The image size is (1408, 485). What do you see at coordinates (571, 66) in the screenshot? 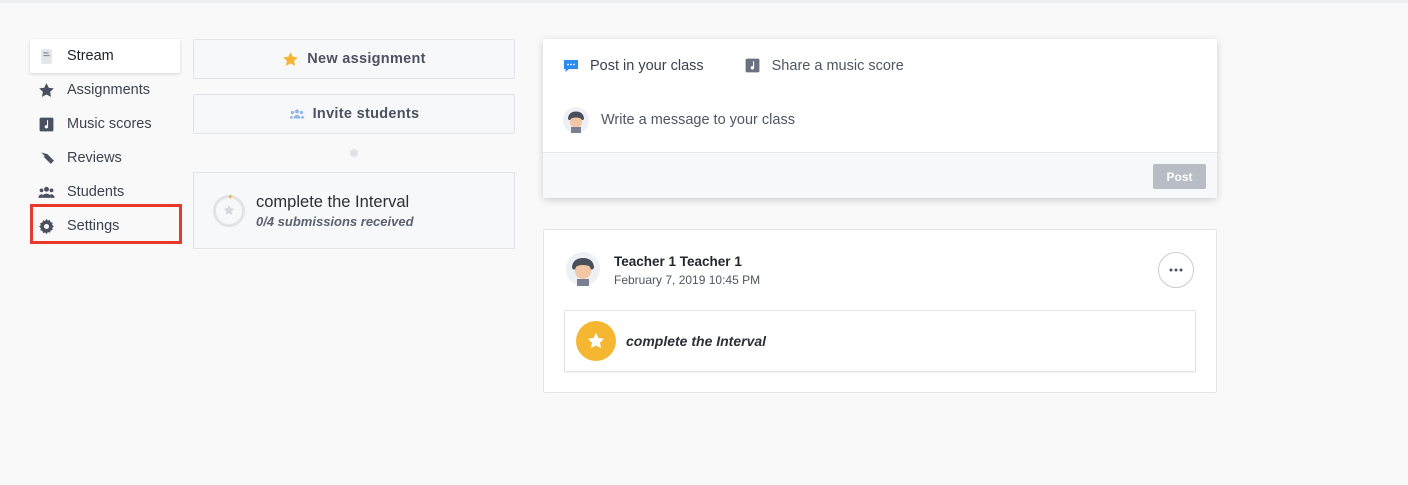
I see `chat-bubble-icon` at bounding box center [571, 66].